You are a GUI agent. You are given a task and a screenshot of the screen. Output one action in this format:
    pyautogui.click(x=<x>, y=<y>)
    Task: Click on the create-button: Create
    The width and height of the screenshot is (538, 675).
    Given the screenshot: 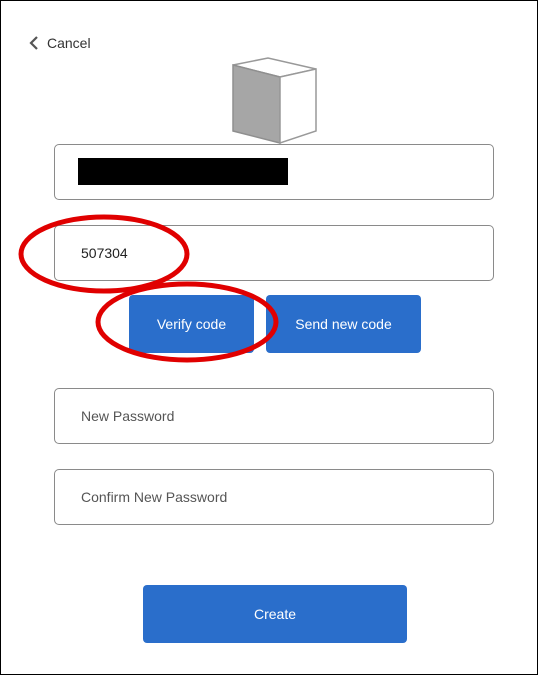 What is the action you would take?
    pyautogui.click(x=275, y=614)
    